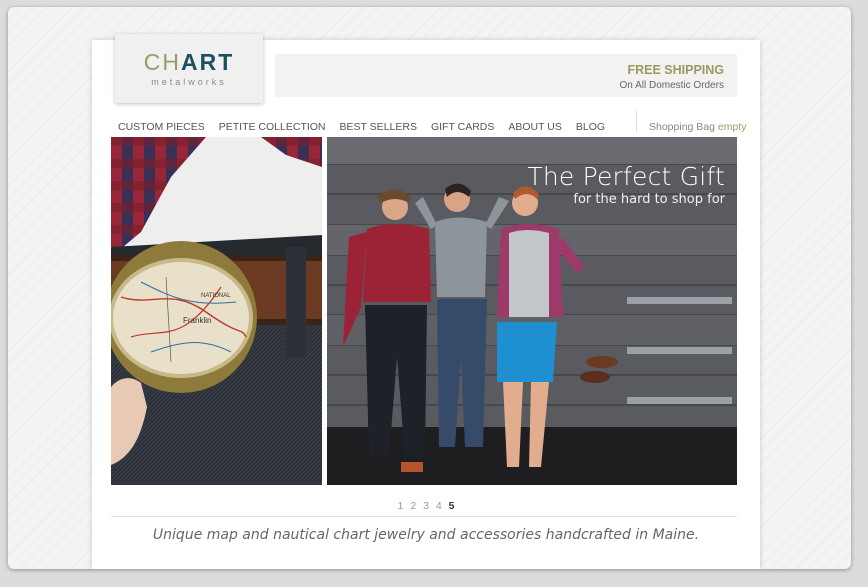  I want to click on nav-about-us: ABOUT US, so click(534, 129).